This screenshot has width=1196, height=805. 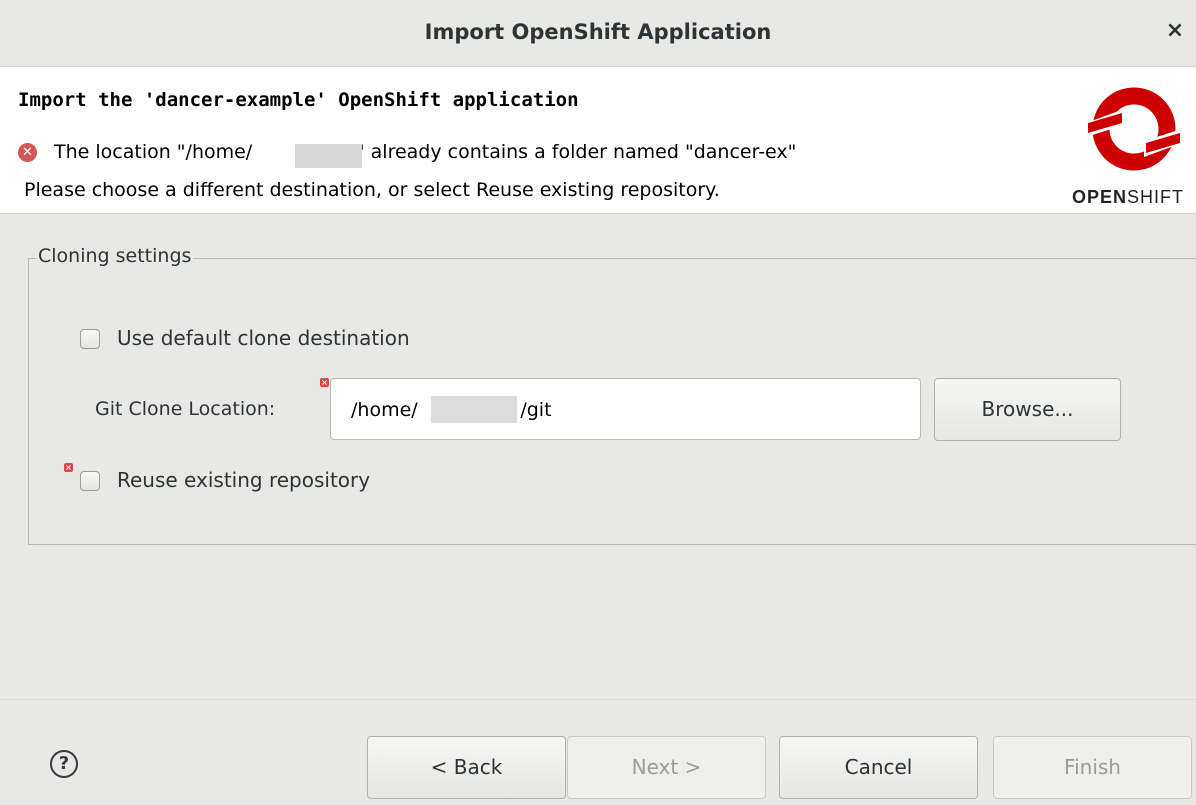 I want to click on error-icon: ✕, so click(x=27, y=152).